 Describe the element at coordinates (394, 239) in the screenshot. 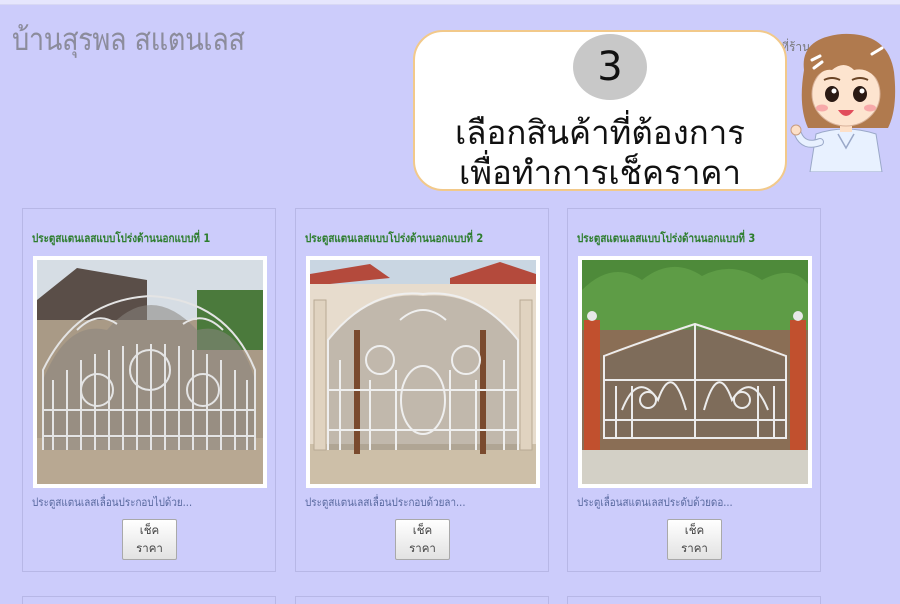

I see `product-title-link: ประตูสแตนเลสแบบโปร่งด้านนอกแบบที่ 2` at that location.